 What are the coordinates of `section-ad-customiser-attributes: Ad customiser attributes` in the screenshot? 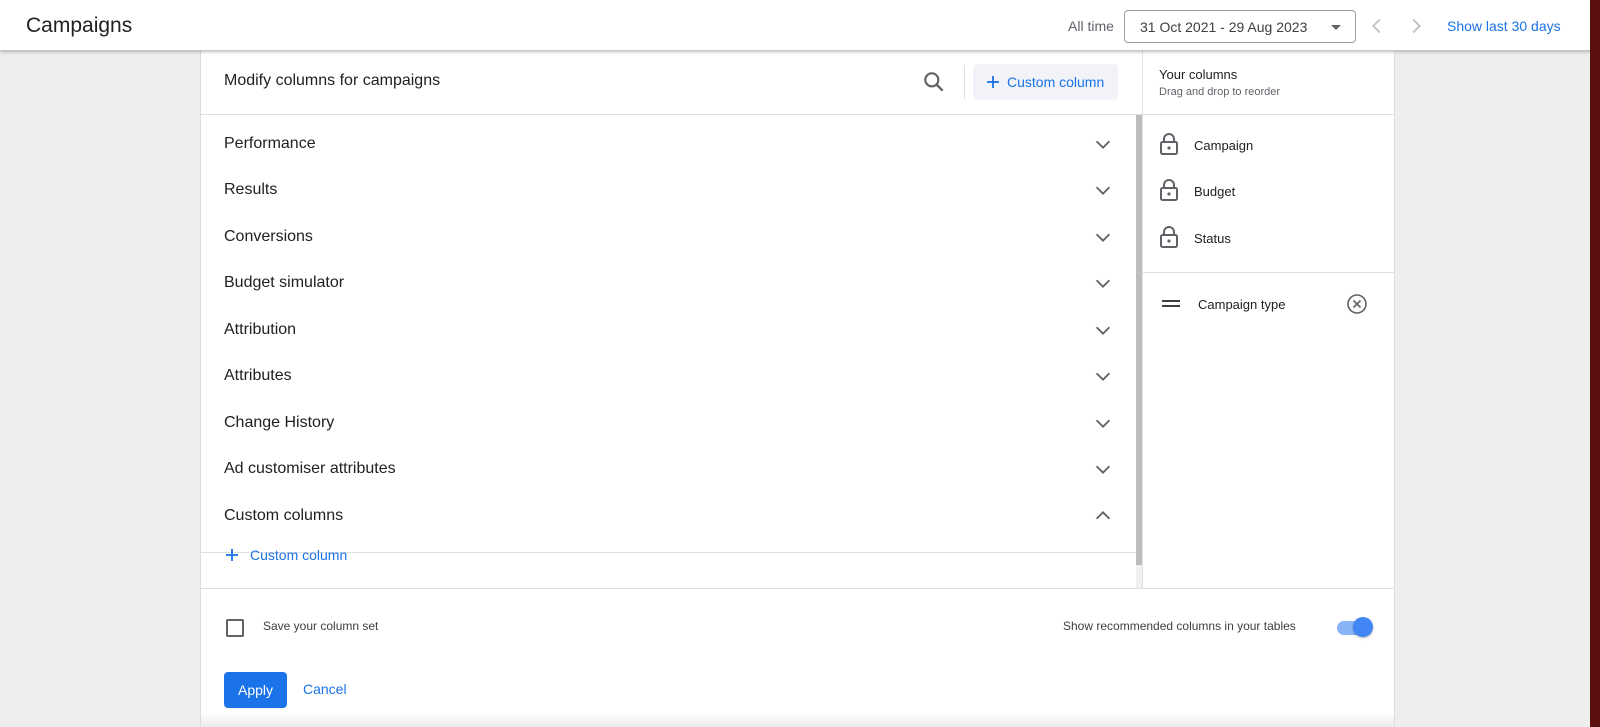 It's located at (668, 468).